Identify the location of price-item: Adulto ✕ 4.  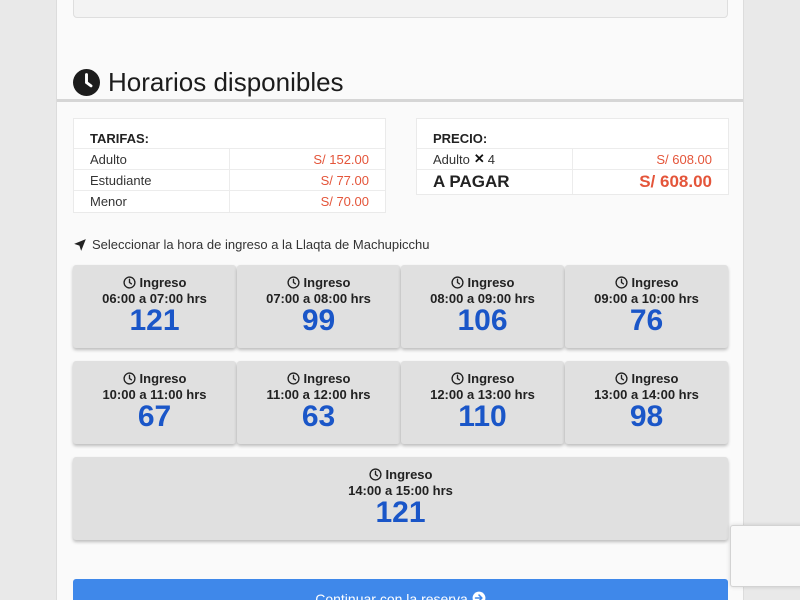
(495, 159).